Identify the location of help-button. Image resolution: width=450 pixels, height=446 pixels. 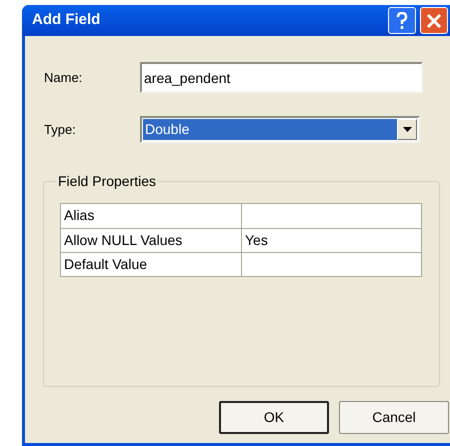
(402, 20).